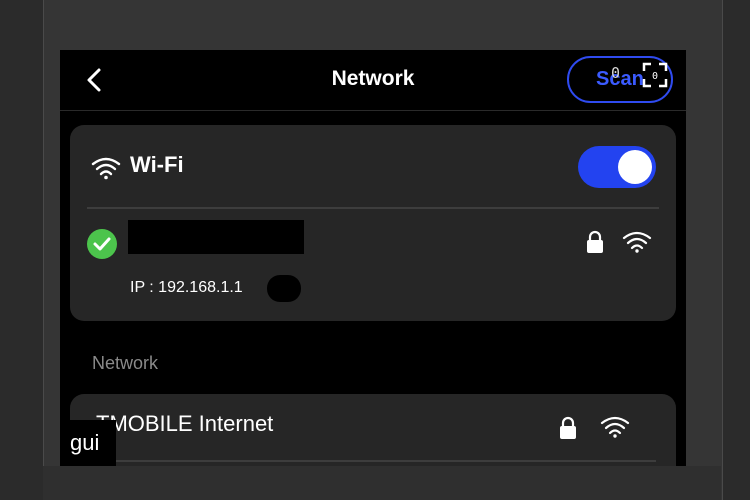 This screenshot has width=750, height=500. Describe the element at coordinates (635, 167) in the screenshot. I see `wifi-toggle-knob` at that location.